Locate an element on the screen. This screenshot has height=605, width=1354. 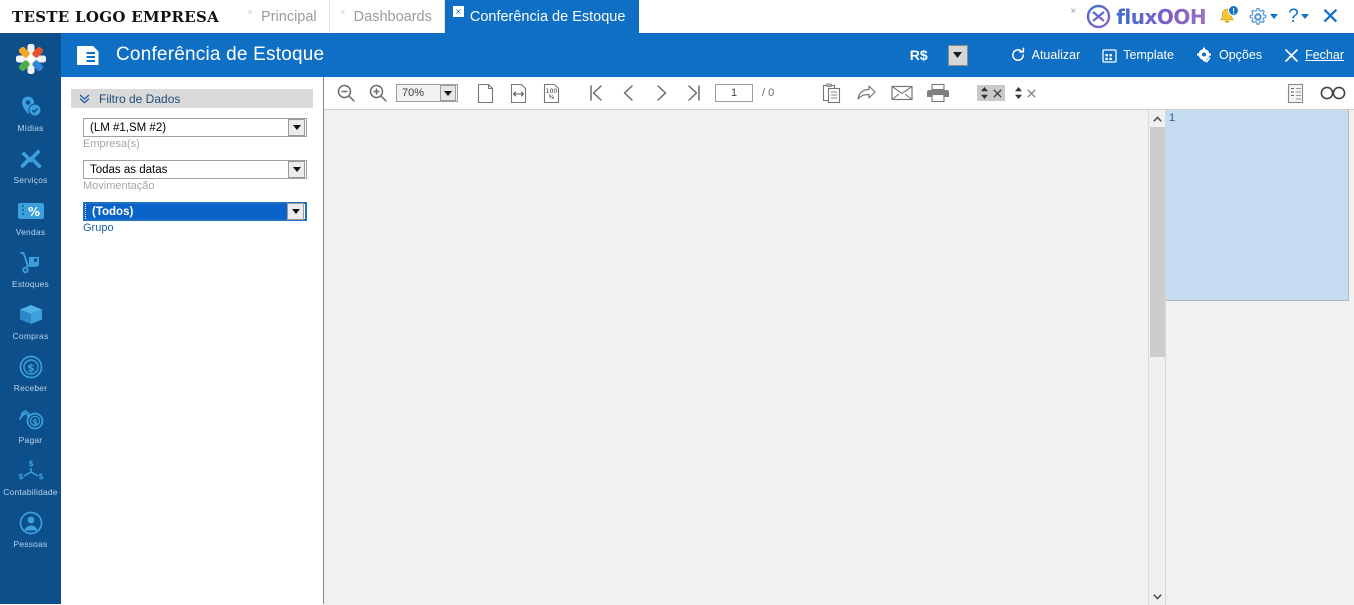
outline-toggle-button is located at coordinates (1296, 93).